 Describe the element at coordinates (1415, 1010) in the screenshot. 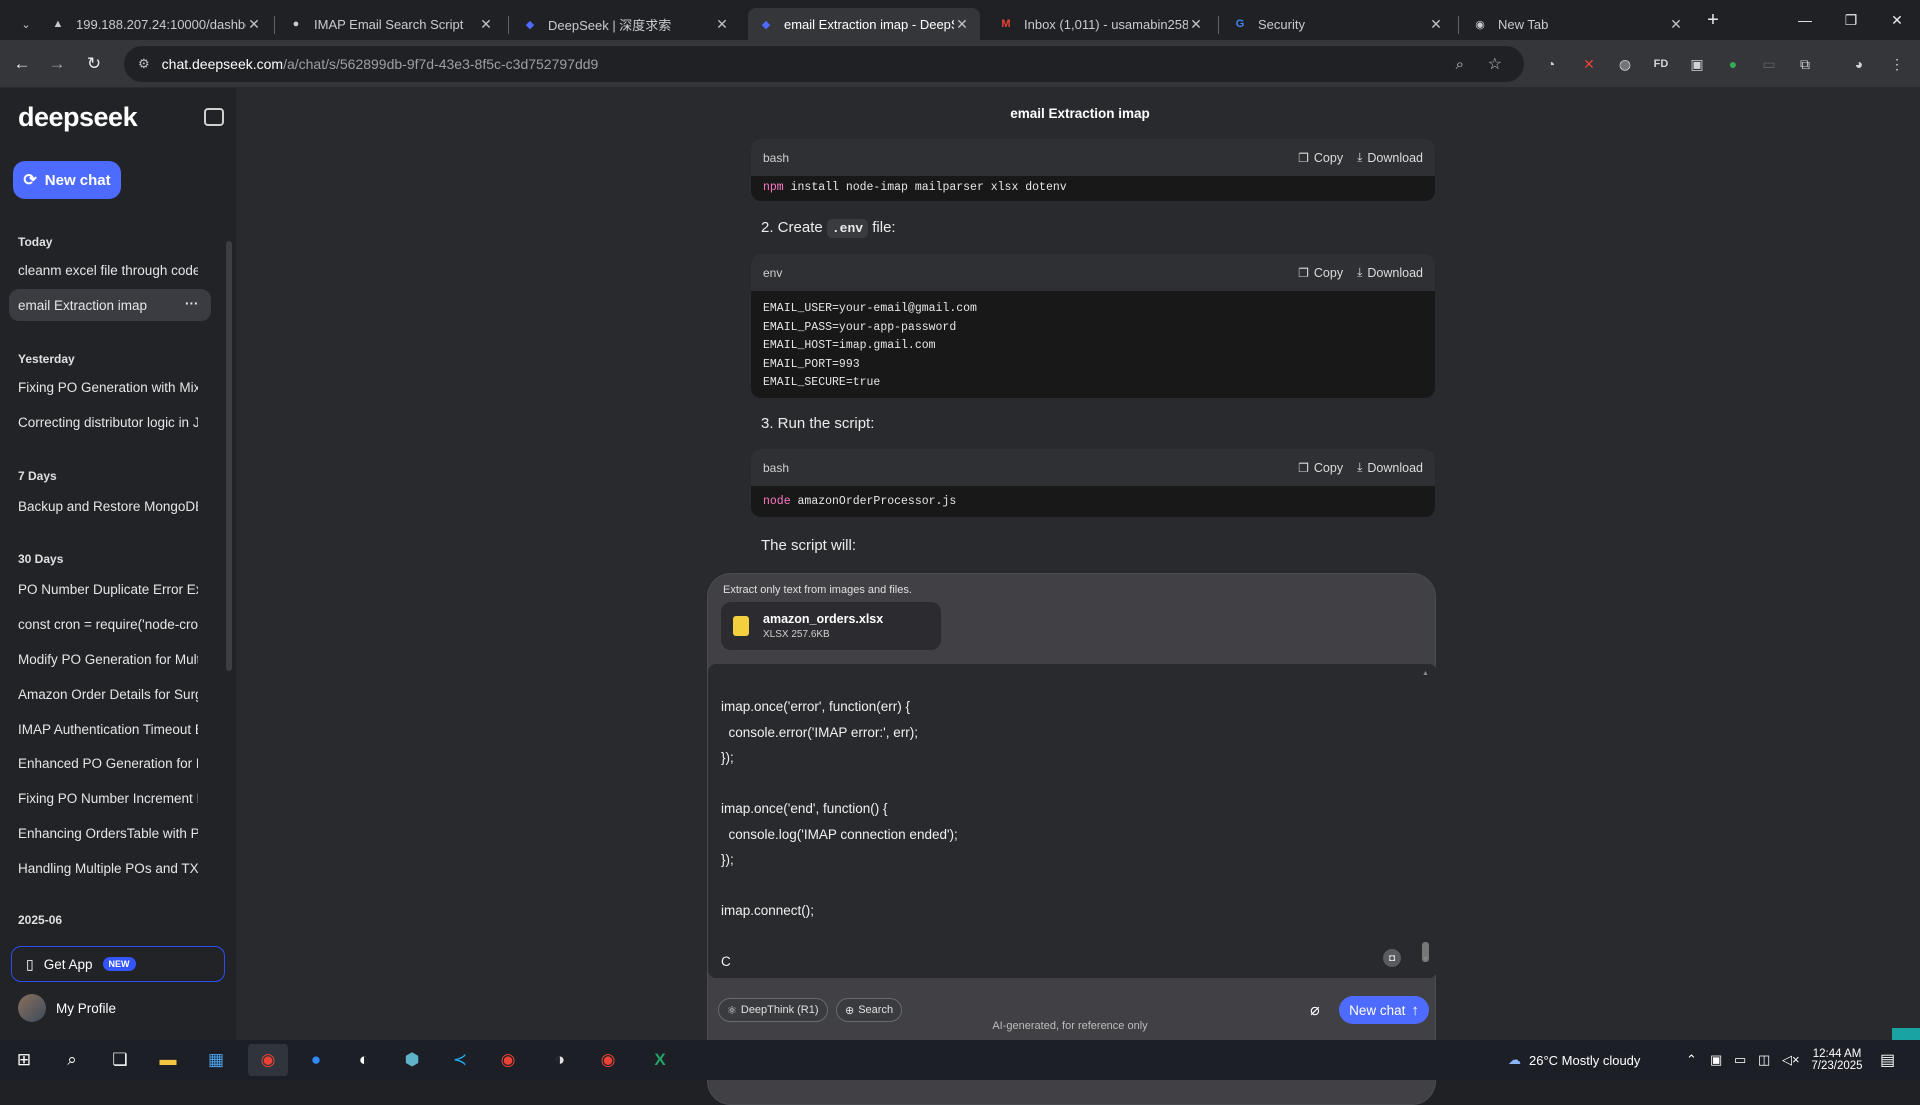

I see `arrow-up-icon: ↑` at that location.